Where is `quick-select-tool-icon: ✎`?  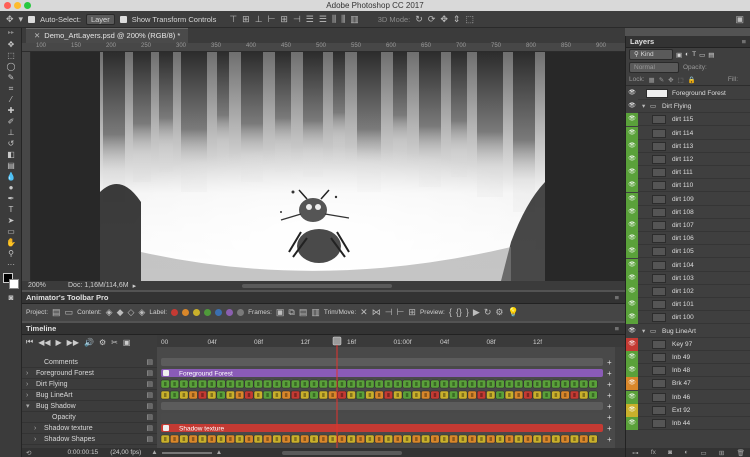 quick-select-tool-icon: ✎ is located at coordinates (11, 77).